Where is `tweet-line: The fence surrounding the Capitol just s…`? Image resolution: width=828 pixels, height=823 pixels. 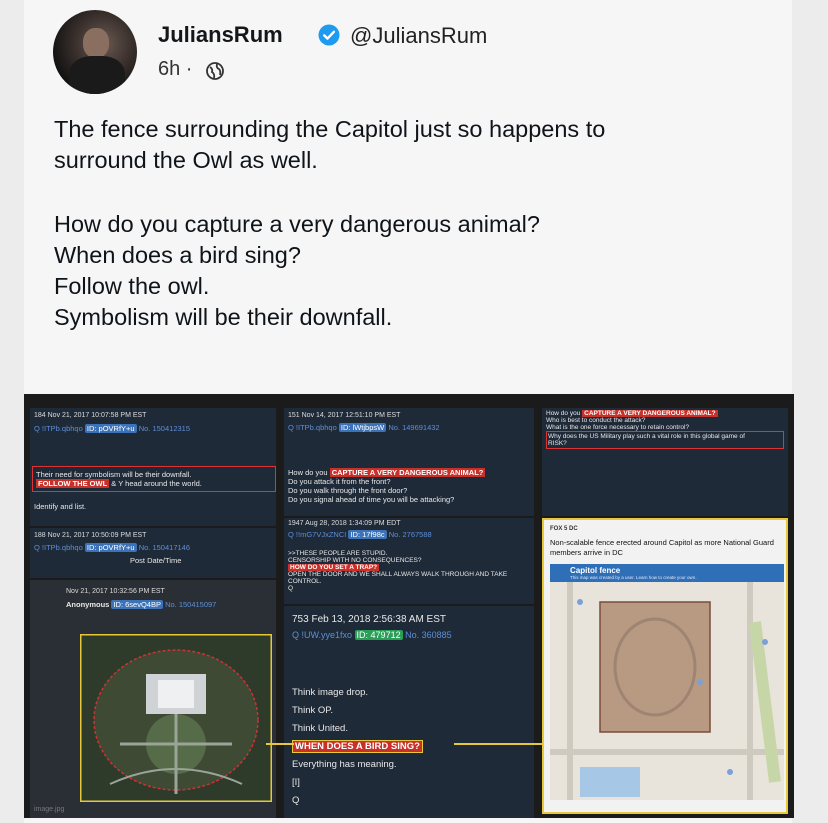
tweet-line: The fence surrounding the Capitol just s… is located at coordinates (330, 129).